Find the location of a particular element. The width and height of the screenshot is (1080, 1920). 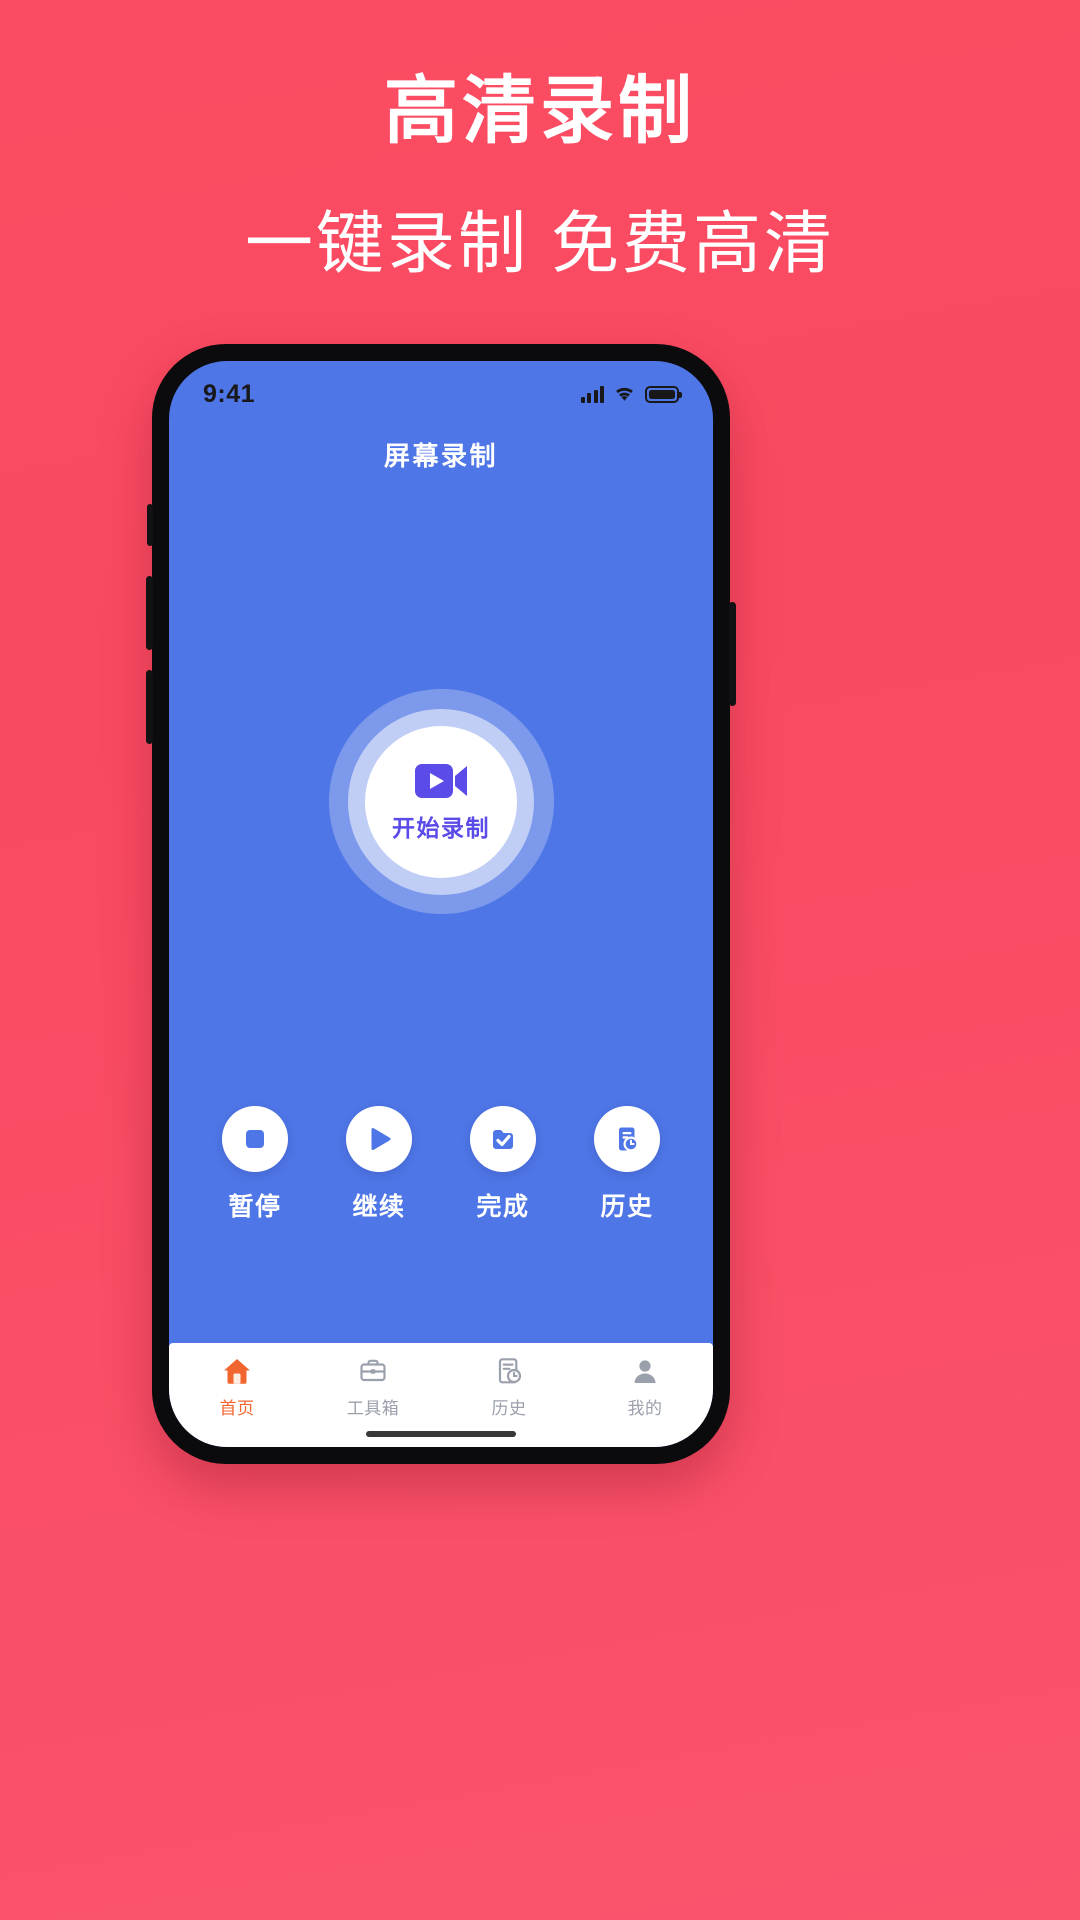

tab-toolbox: 工具箱 is located at coordinates (373, 1387).